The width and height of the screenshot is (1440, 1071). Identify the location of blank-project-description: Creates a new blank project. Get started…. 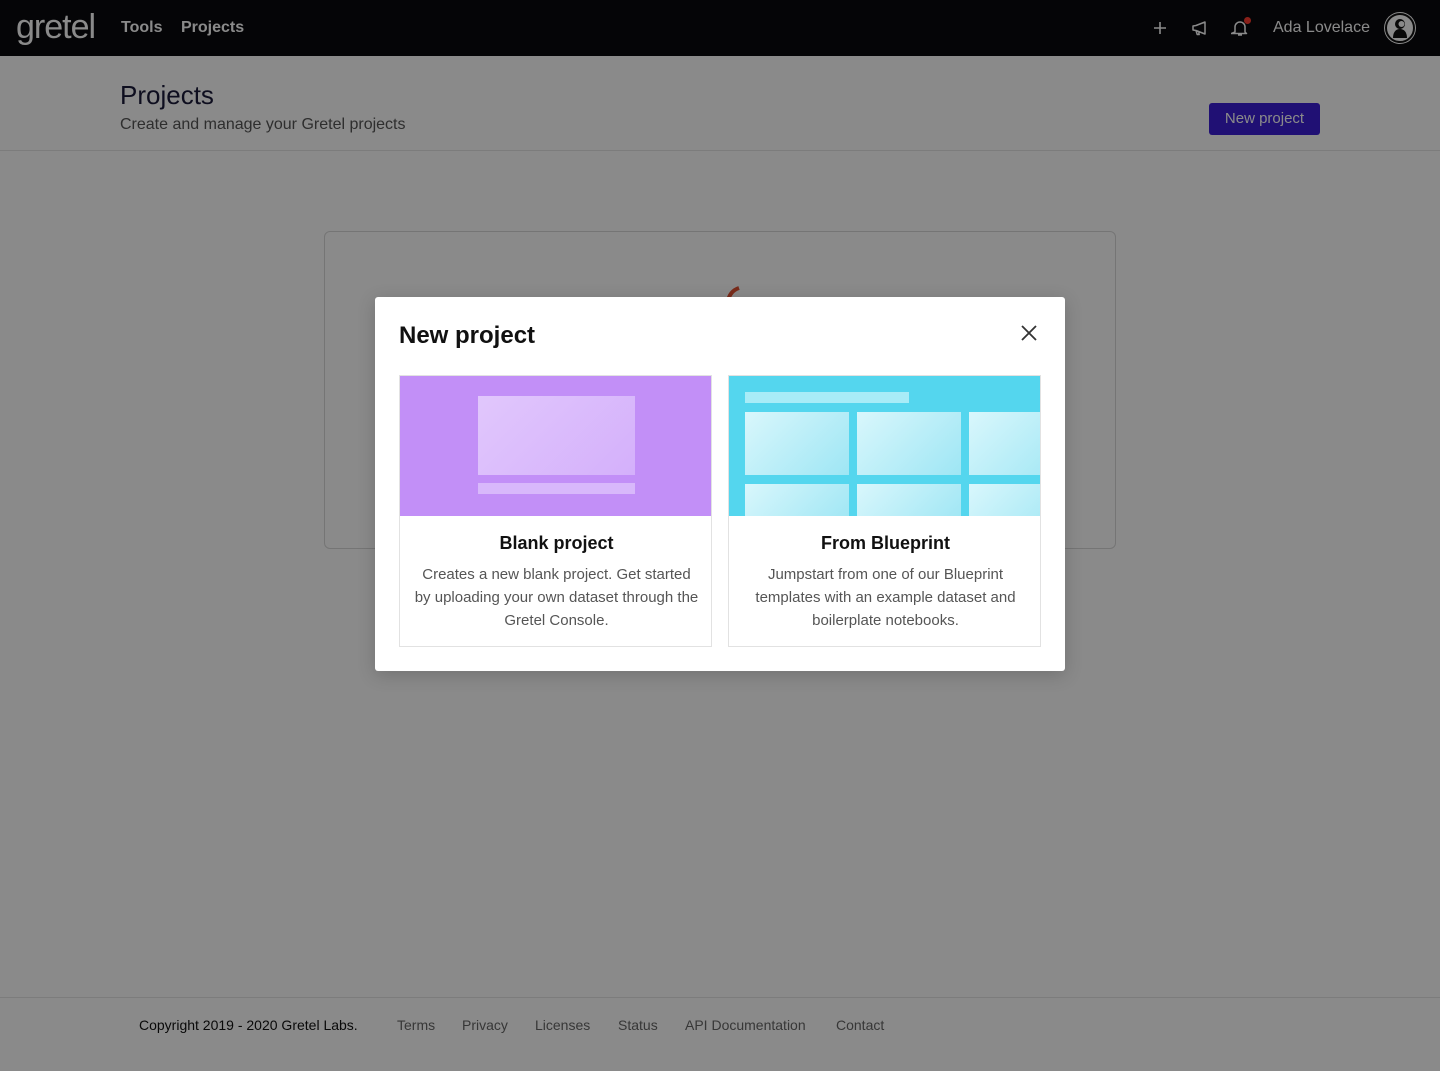
(556, 597).